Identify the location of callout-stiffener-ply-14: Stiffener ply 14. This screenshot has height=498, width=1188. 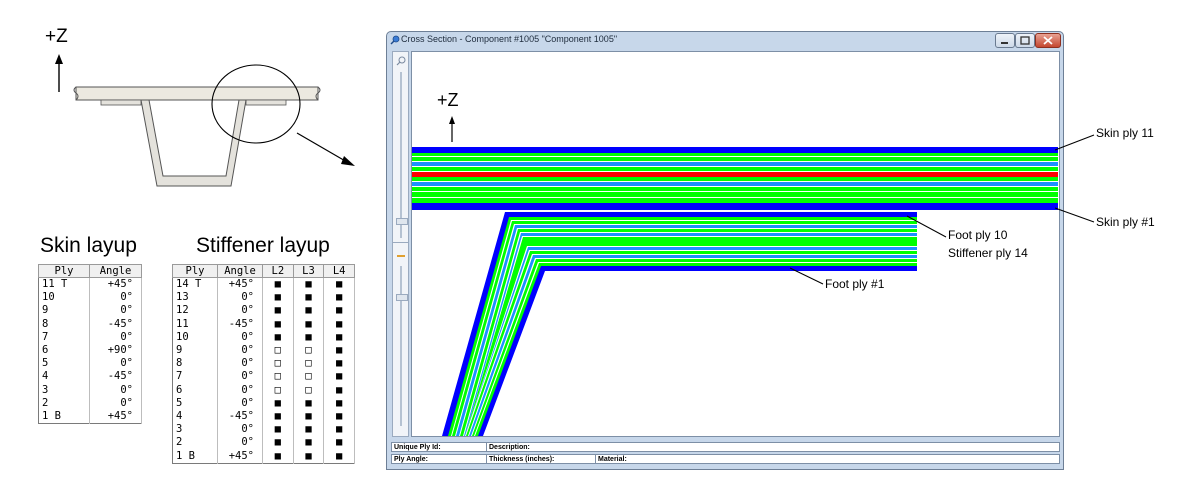
(988, 253).